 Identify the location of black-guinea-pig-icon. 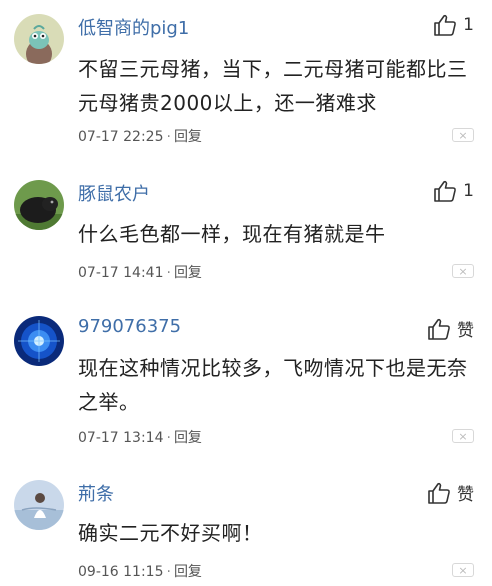
(39, 205).